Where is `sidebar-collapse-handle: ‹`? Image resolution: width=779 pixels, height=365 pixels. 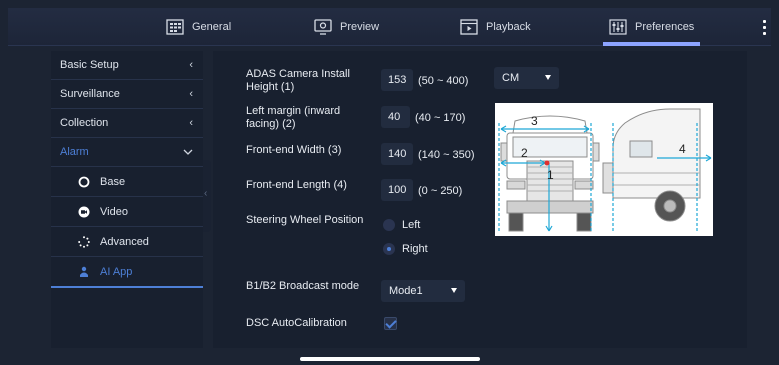
sidebar-collapse-handle: ‹ is located at coordinates (207, 196).